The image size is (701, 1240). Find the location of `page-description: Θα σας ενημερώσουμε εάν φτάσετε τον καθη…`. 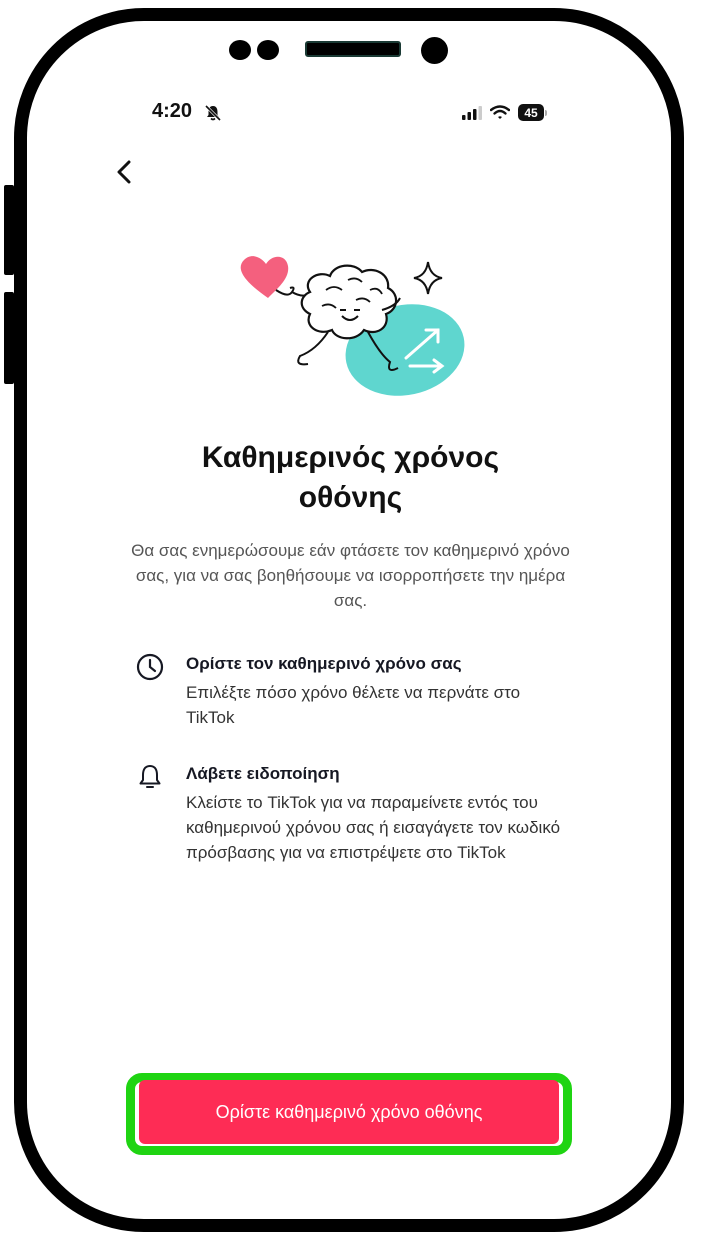

page-description: Θα σας ενημερώσουμε εάν φτάσετε τον καθη… is located at coordinates (350, 575).